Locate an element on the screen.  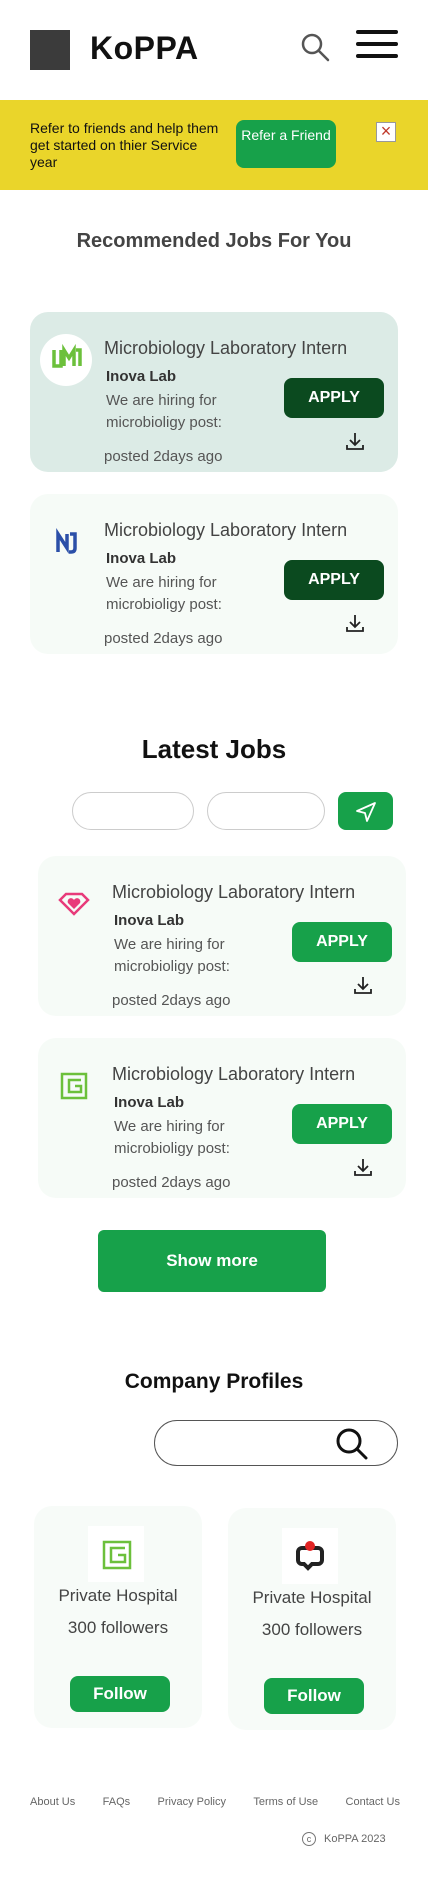
show-more-button: Show more is located at coordinates (212, 1261).